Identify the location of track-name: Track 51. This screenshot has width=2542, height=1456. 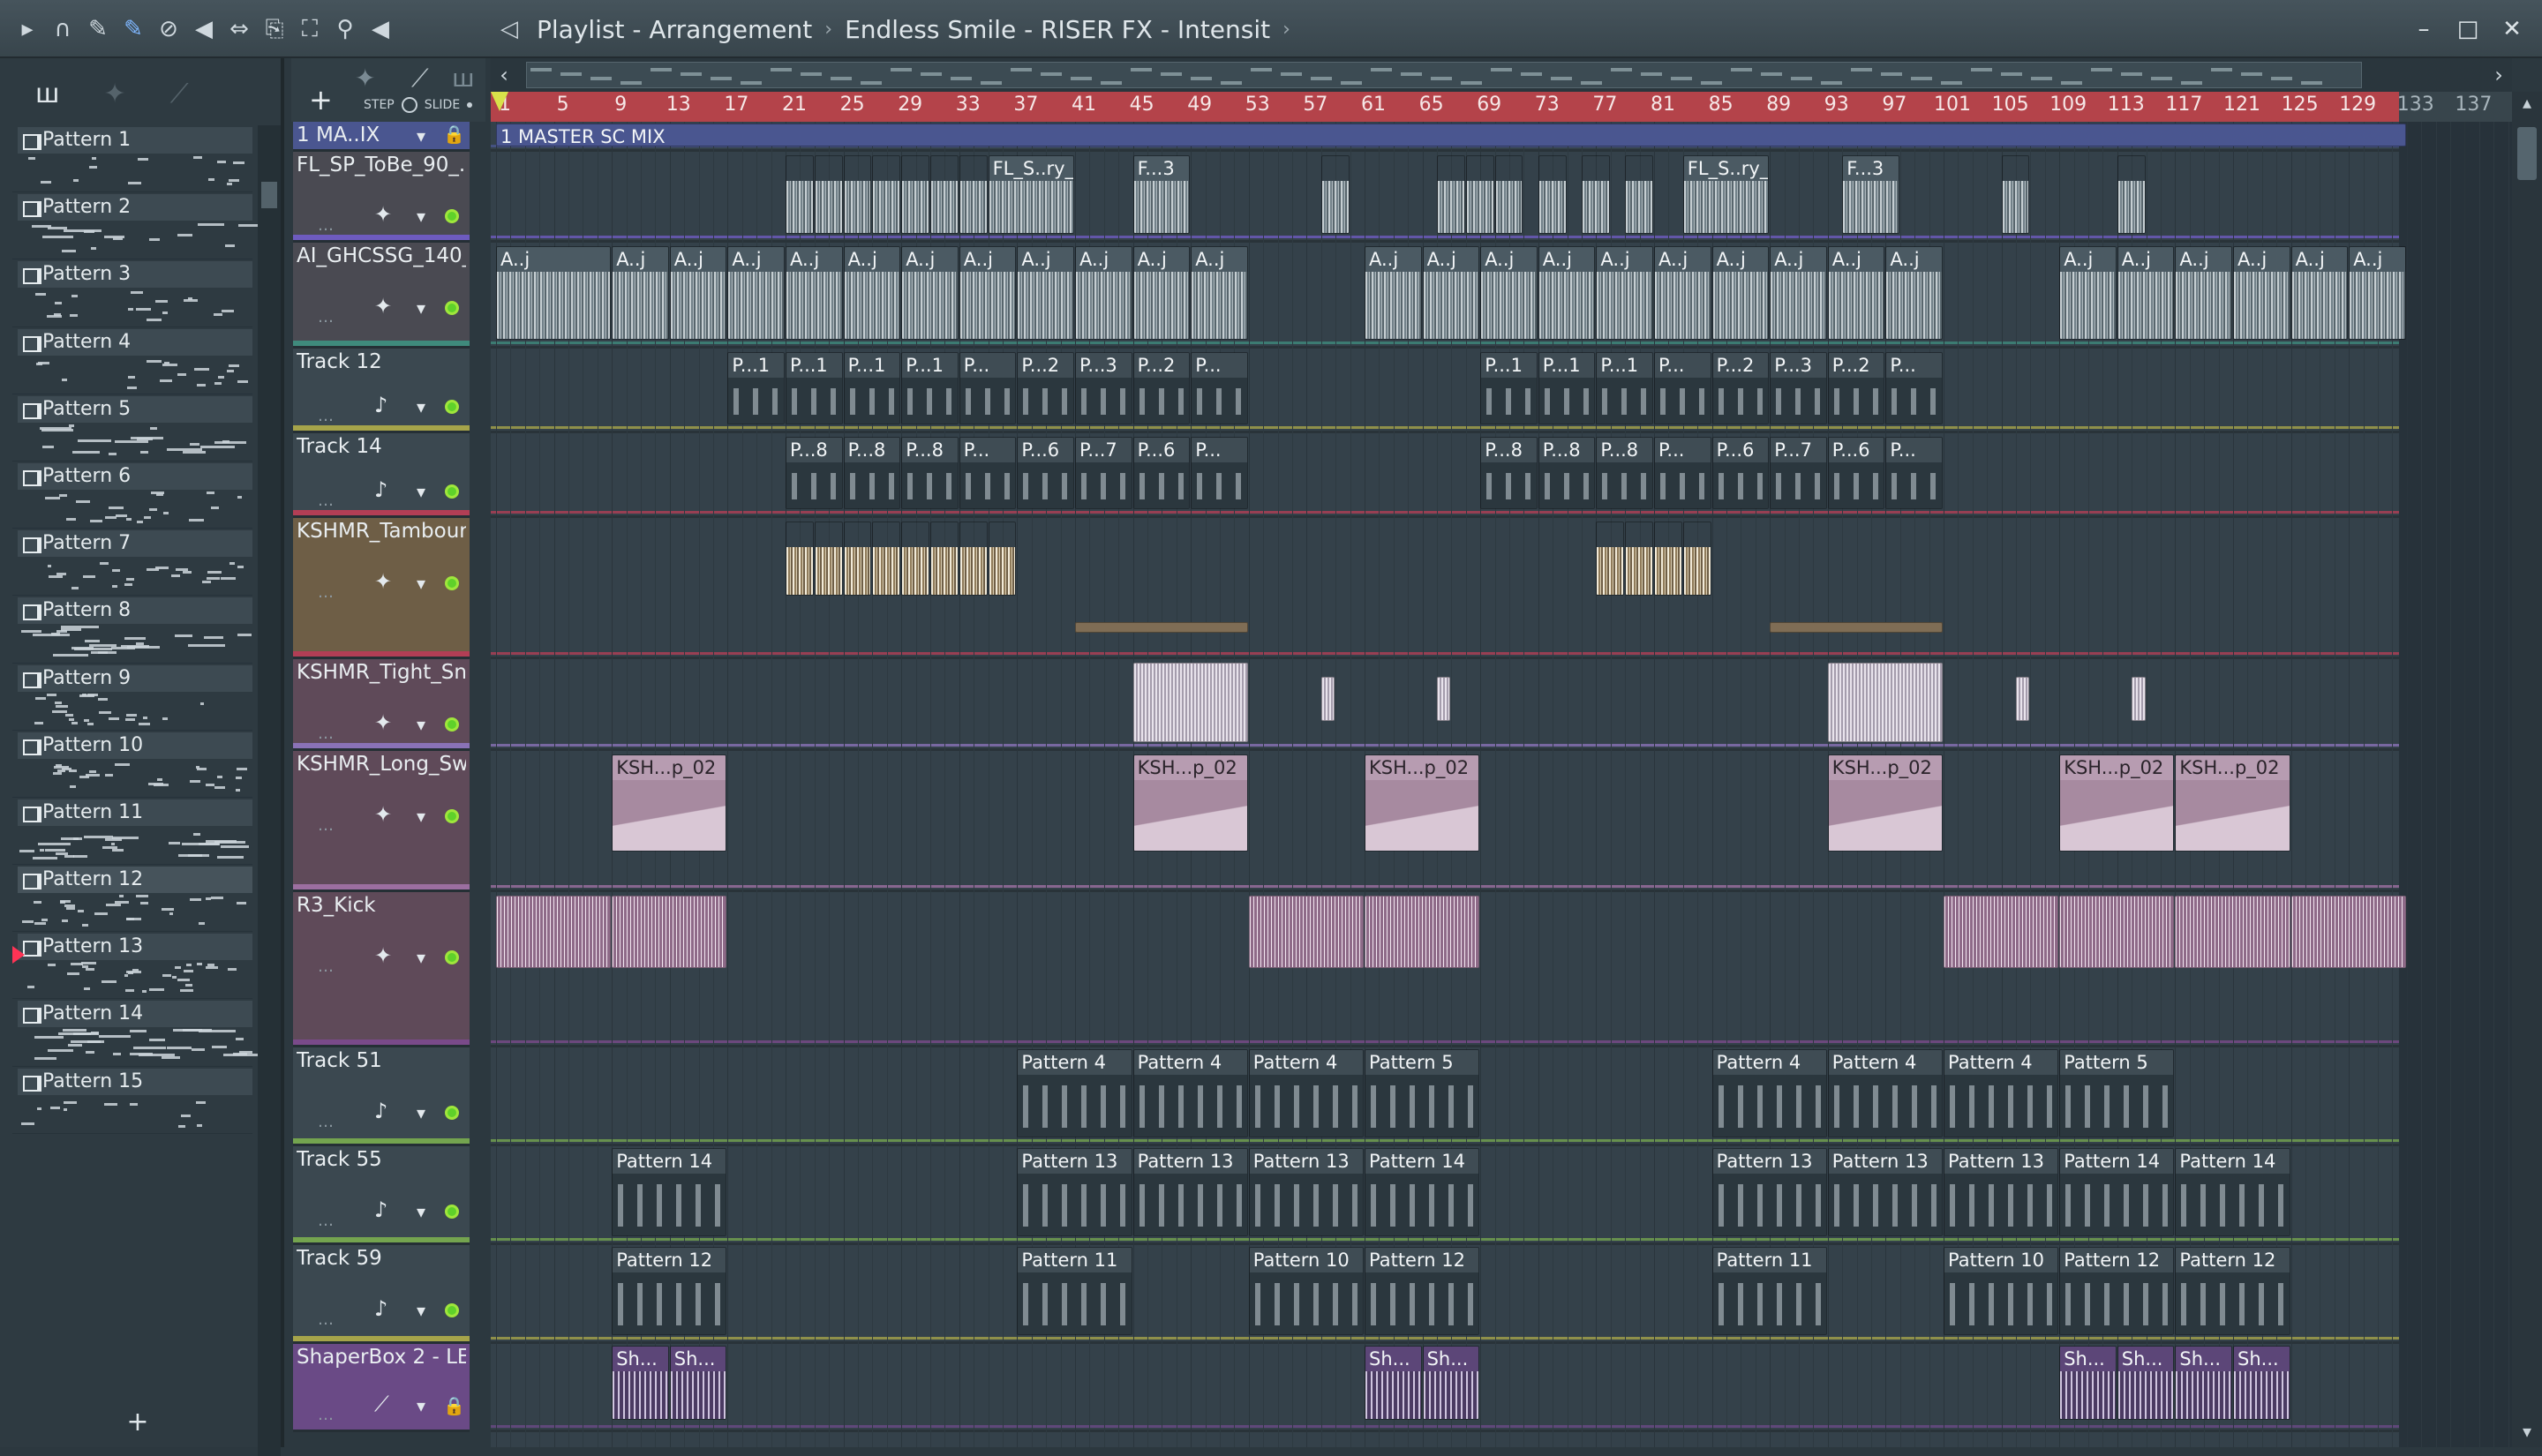
(381, 1060).